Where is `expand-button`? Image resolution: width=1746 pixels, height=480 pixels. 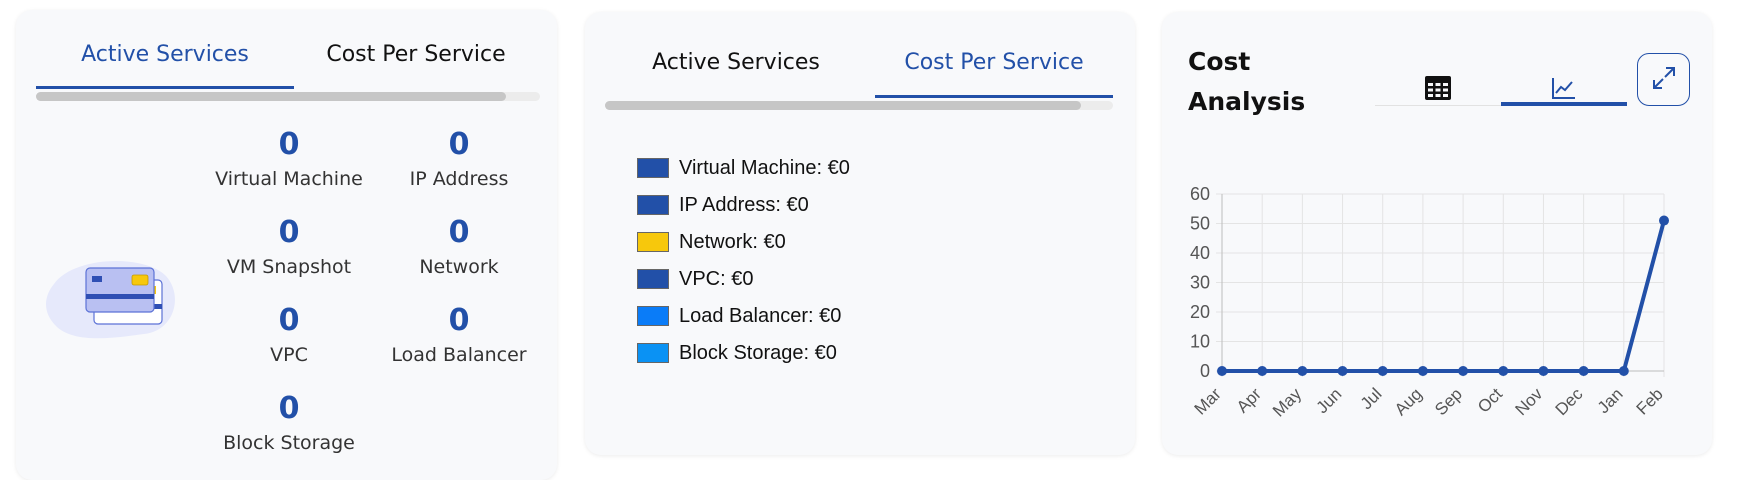 expand-button is located at coordinates (1663, 79).